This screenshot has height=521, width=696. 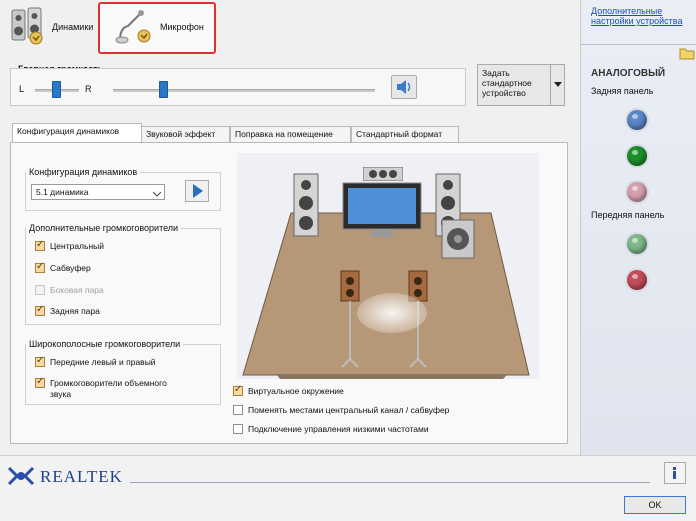 What do you see at coordinates (637, 120) in the screenshot?
I see `rear-jack-blue` at bounding box center [637, 120].